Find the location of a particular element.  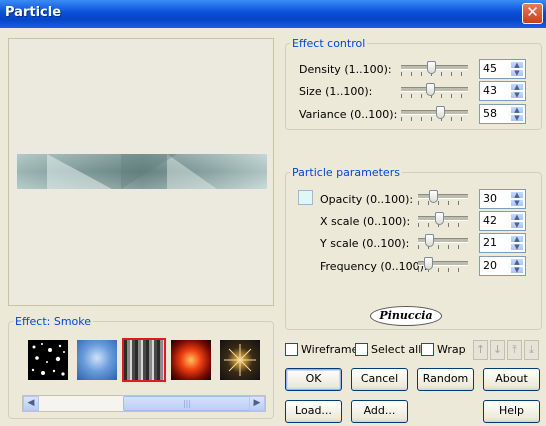

size-slider is located at coordinates (434, 90).